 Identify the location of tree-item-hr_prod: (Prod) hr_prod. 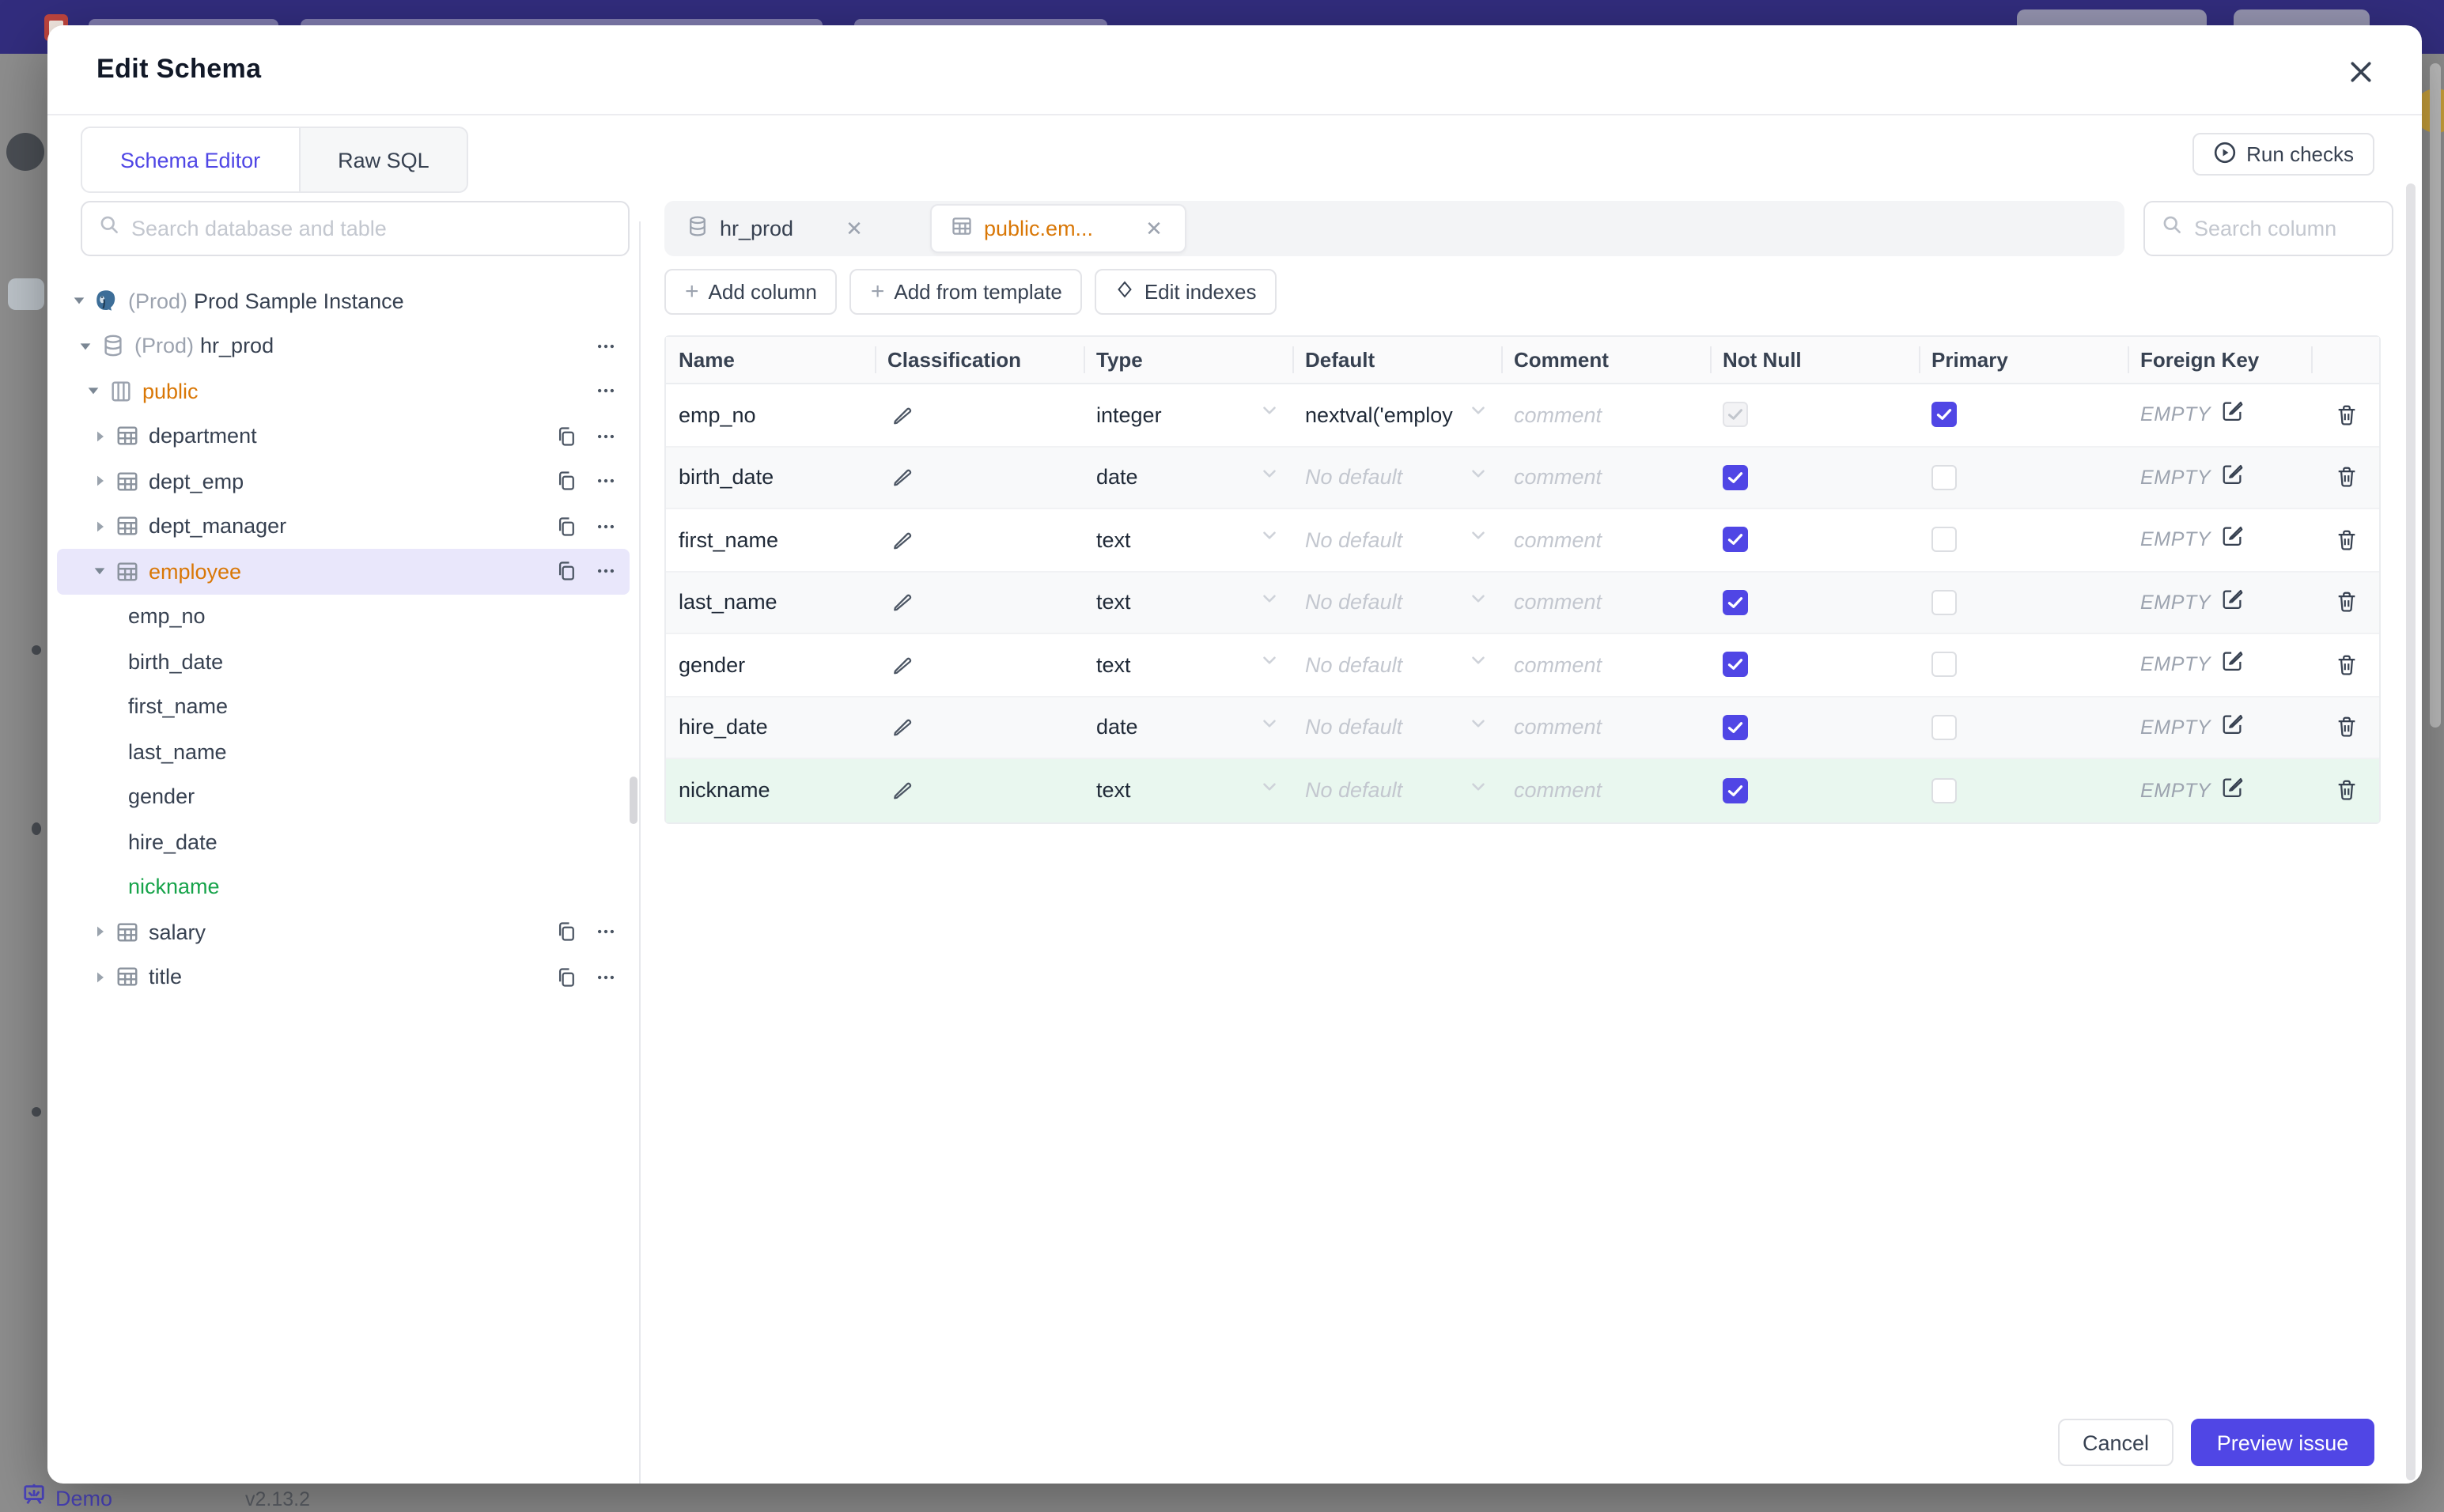
(343, 346).